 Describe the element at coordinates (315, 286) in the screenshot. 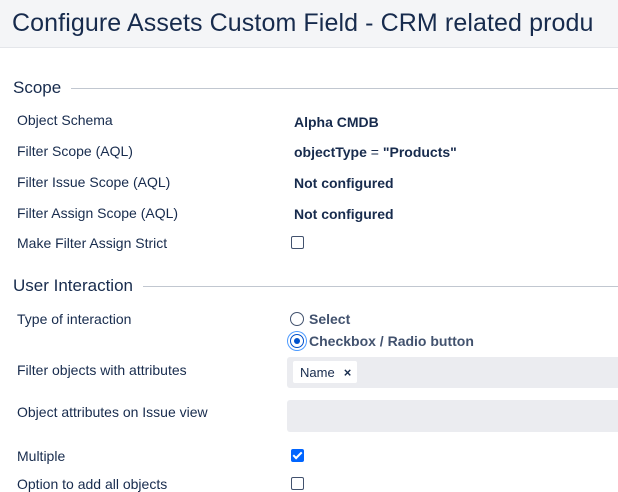

I see `user-interaction-section-header: User Interaction` at that location.